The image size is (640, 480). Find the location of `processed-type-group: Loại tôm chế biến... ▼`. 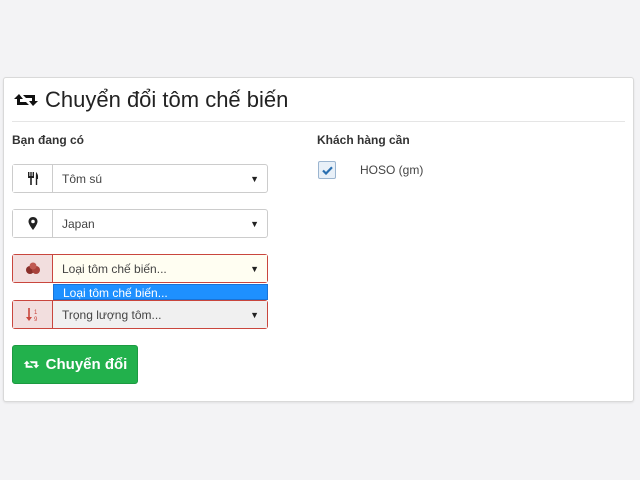

processed-type-group: Loại tôm chế biến... ▼ is located at coordinates (140, 268).